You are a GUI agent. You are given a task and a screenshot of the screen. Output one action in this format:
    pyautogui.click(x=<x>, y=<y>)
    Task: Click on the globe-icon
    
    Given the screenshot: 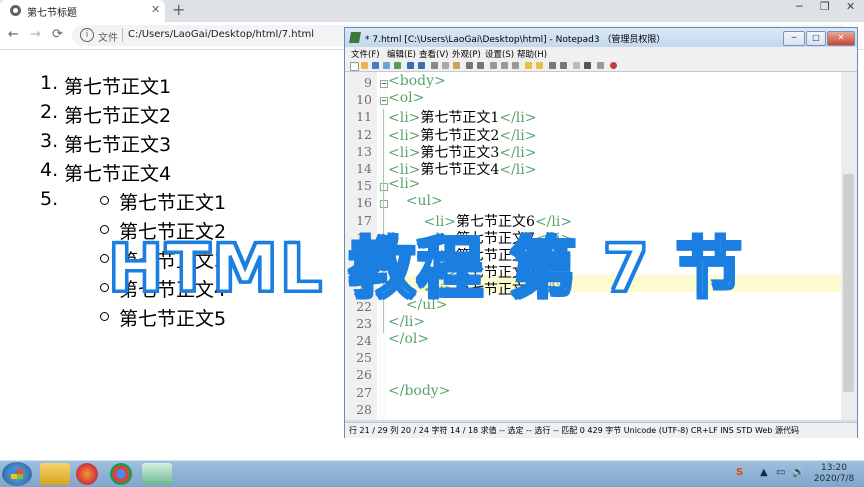 What is the action you would take?
    pyautogui.click(x=15, y=10)
    